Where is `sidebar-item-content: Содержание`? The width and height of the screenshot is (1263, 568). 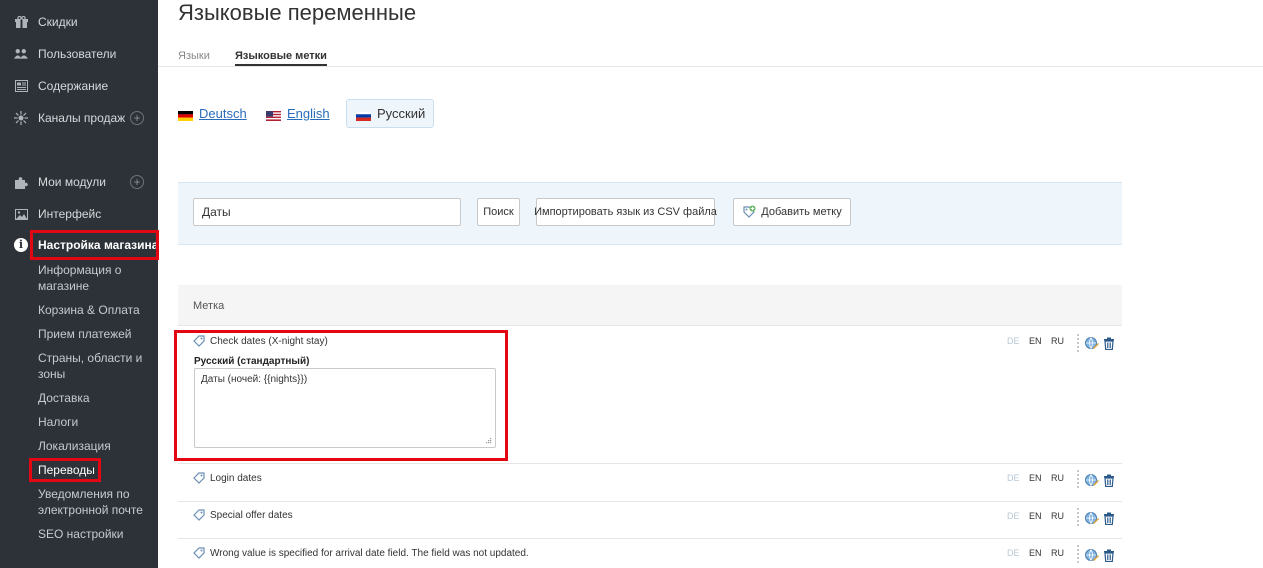
sidebar-item-content: Содержание is located at coordinates (79, 86).